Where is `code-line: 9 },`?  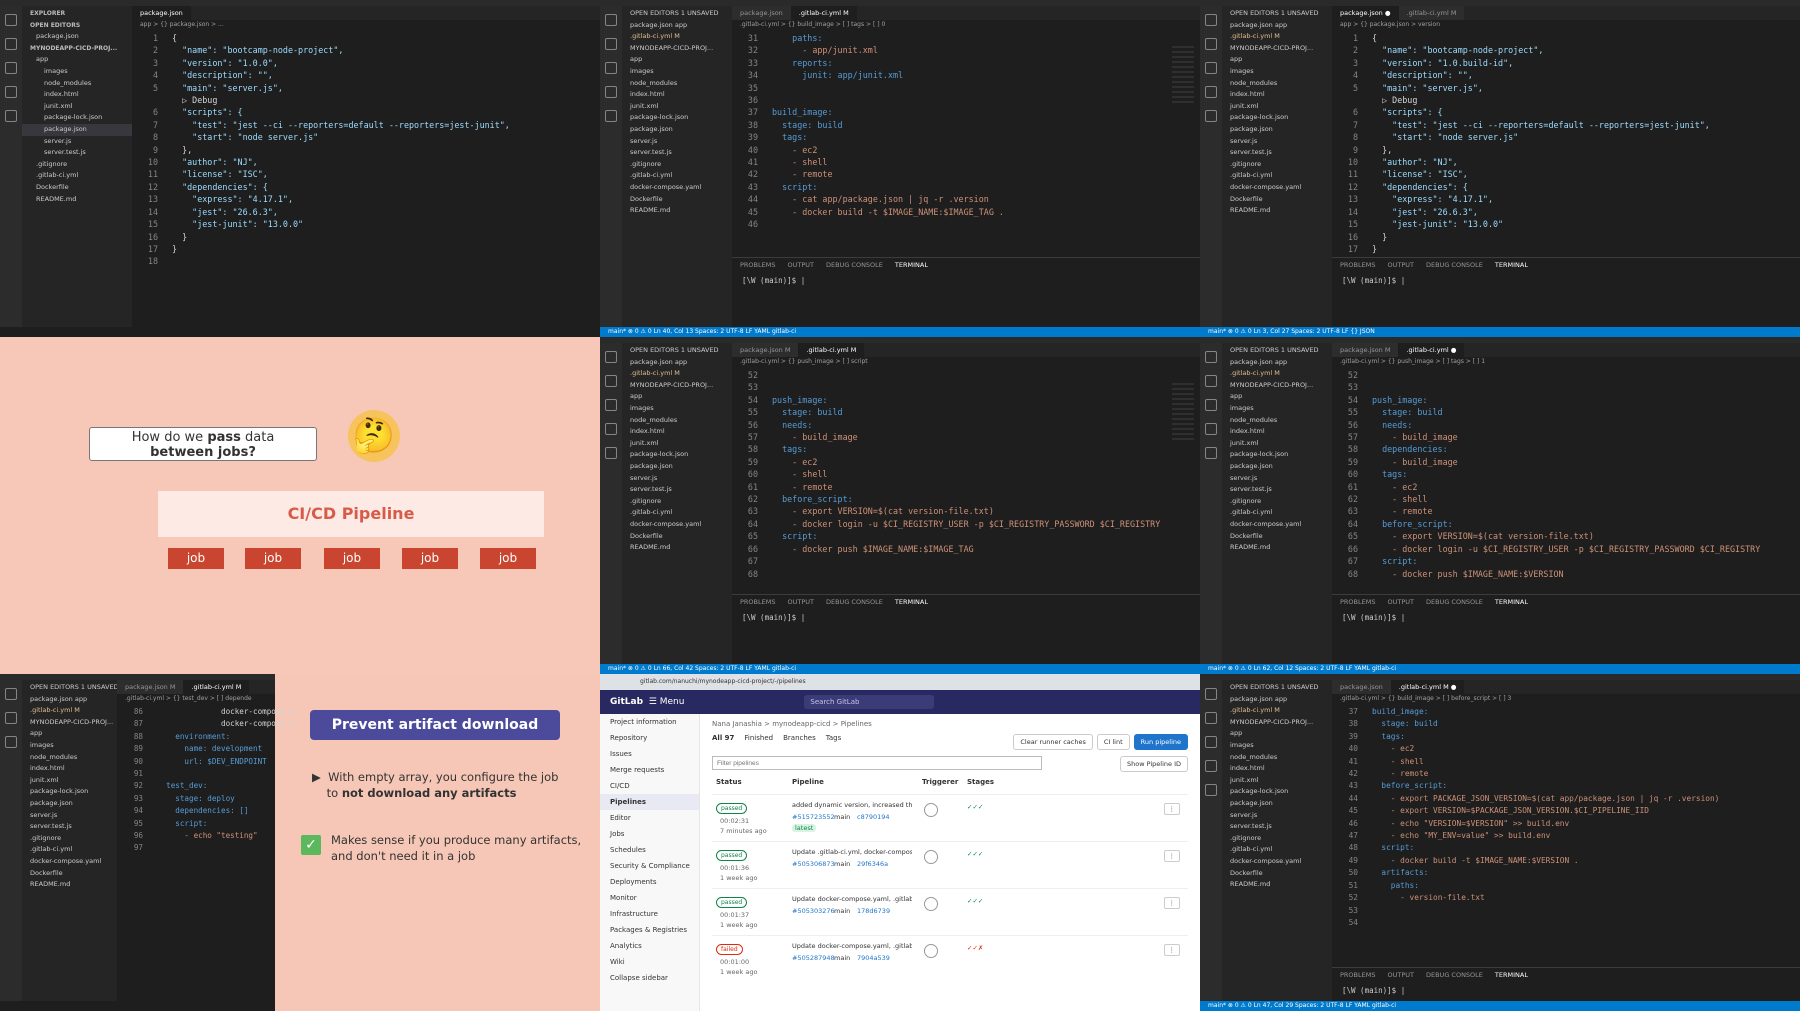 code-line: 9 }, is located at coordinates (1566, 150).